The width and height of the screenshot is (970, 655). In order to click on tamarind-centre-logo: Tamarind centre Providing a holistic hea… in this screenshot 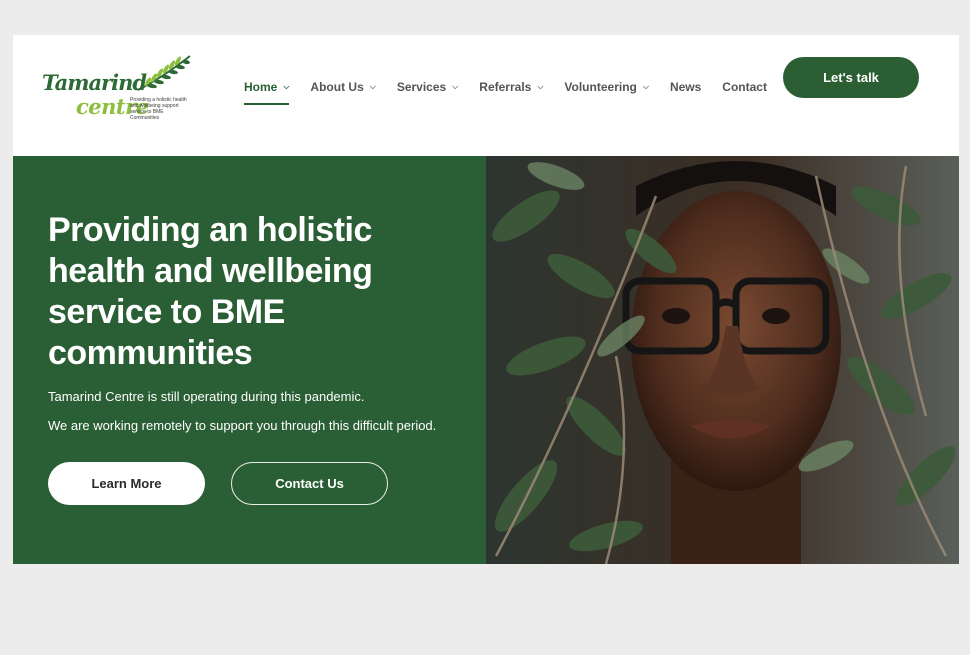, I will do `click(115, 89)`.